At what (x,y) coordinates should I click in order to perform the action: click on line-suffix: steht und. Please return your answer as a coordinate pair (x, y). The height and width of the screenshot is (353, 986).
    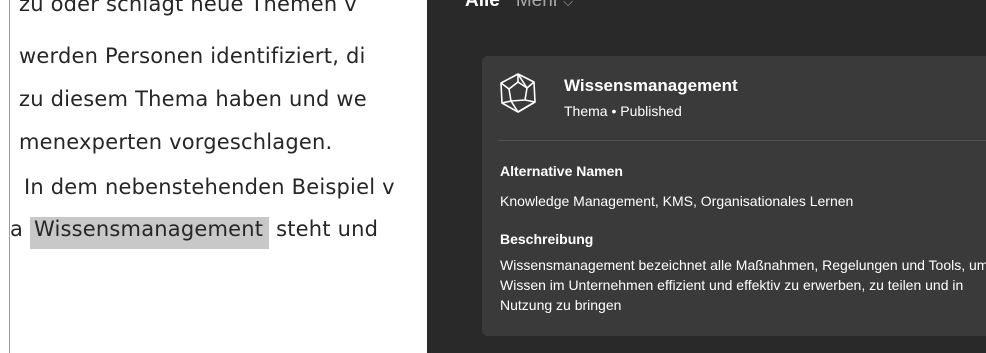
    Looking at the image, I should click on (324, 229).